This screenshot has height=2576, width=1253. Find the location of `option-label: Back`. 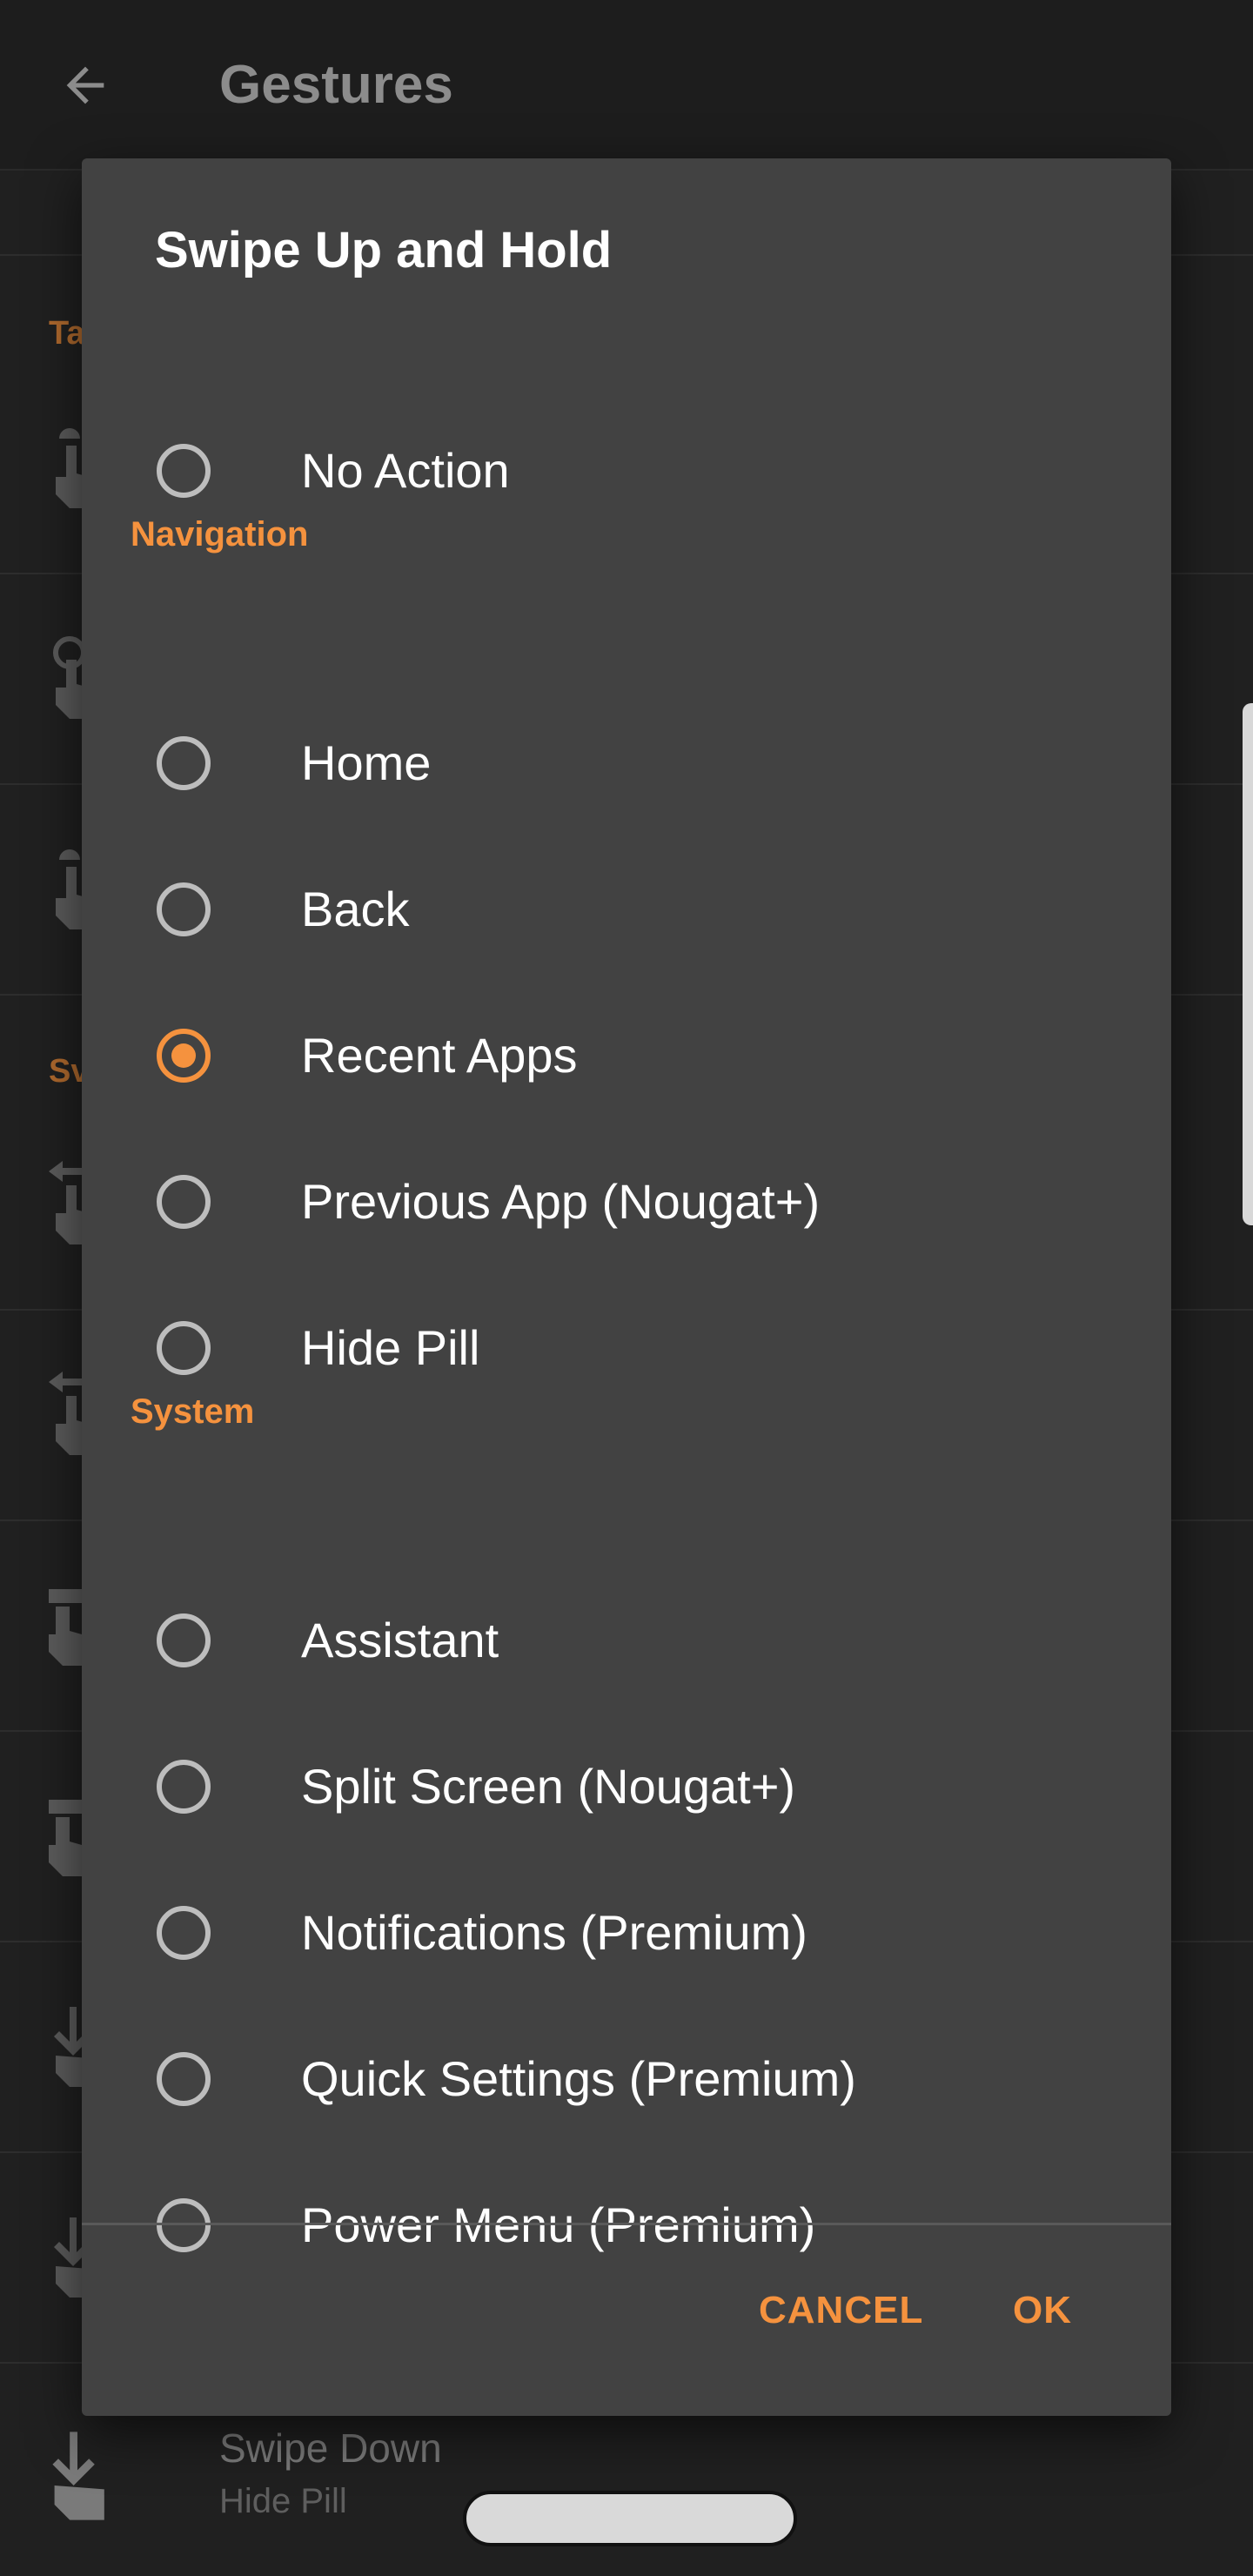

option-label: Back is located at coordinates (355, 909).